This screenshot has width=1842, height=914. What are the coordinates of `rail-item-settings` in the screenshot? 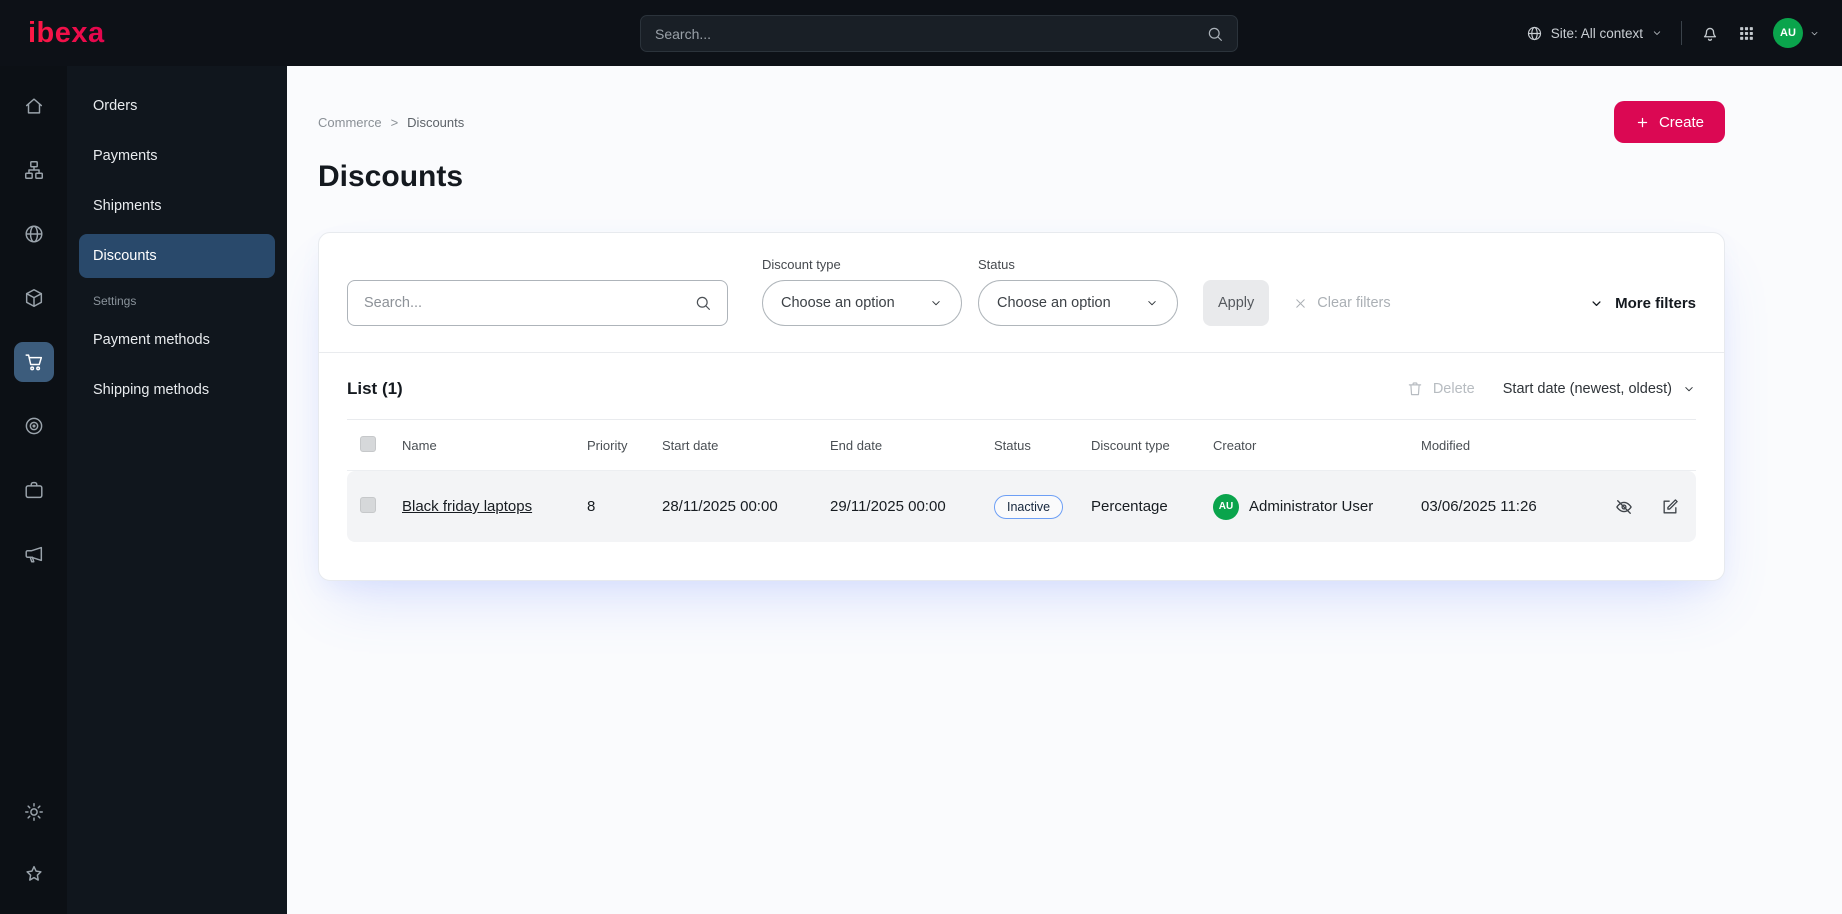 It's located at (34, 812).